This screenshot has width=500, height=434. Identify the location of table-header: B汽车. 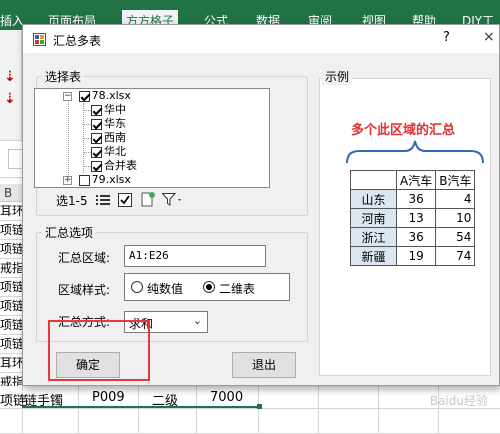
(455, 180).